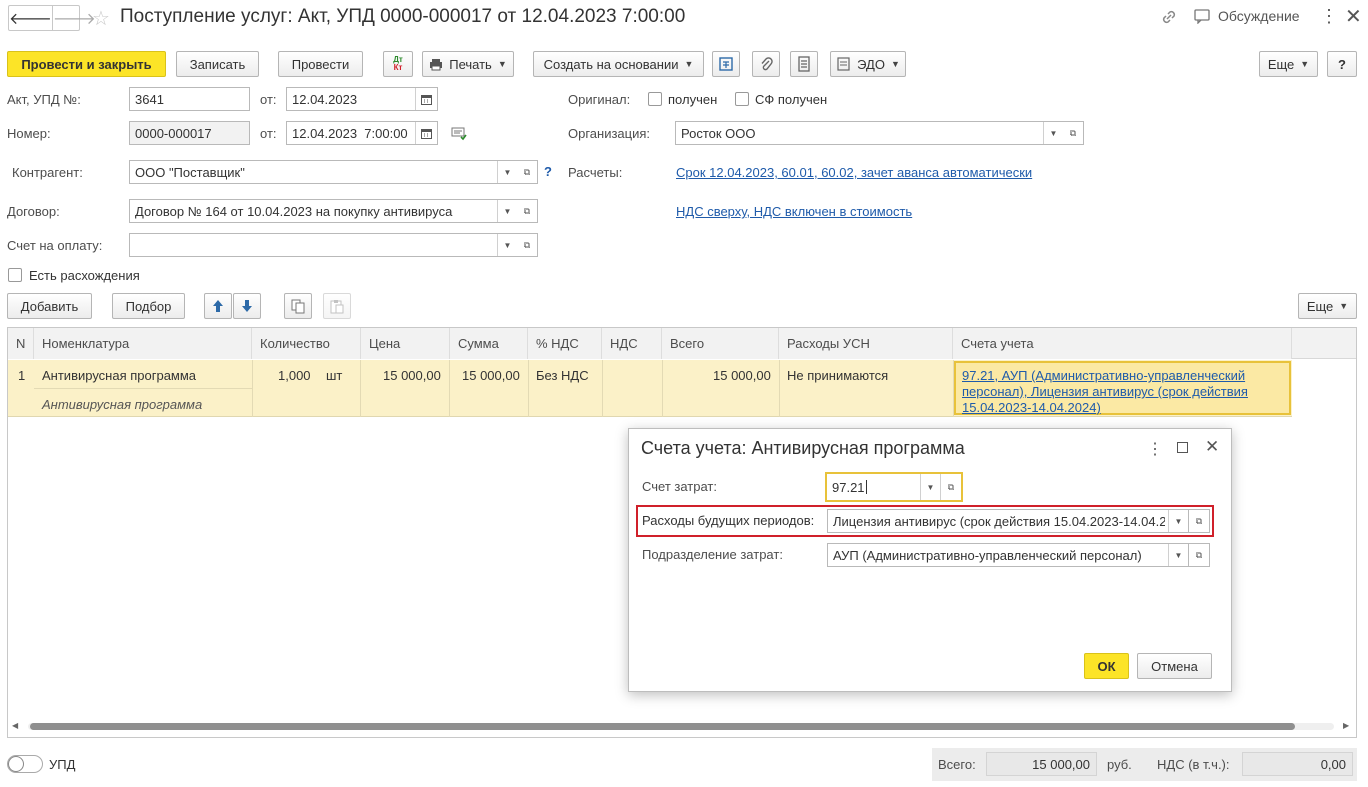 The height and width of the screenshot is (787, 1368). What do you see at coordinates (804, 64) in the screenshot?
I see `report-button` at bounding box center [804, 64].